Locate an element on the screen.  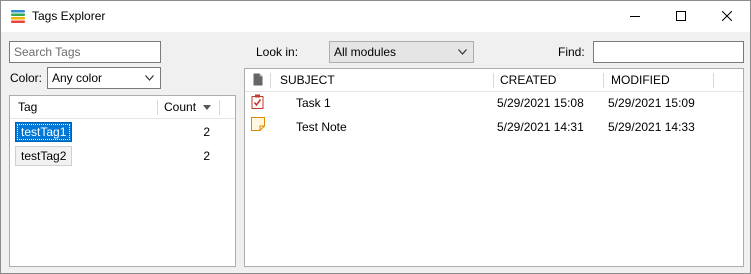
look-in-label: Look in: is located at coordinates (277, 52).